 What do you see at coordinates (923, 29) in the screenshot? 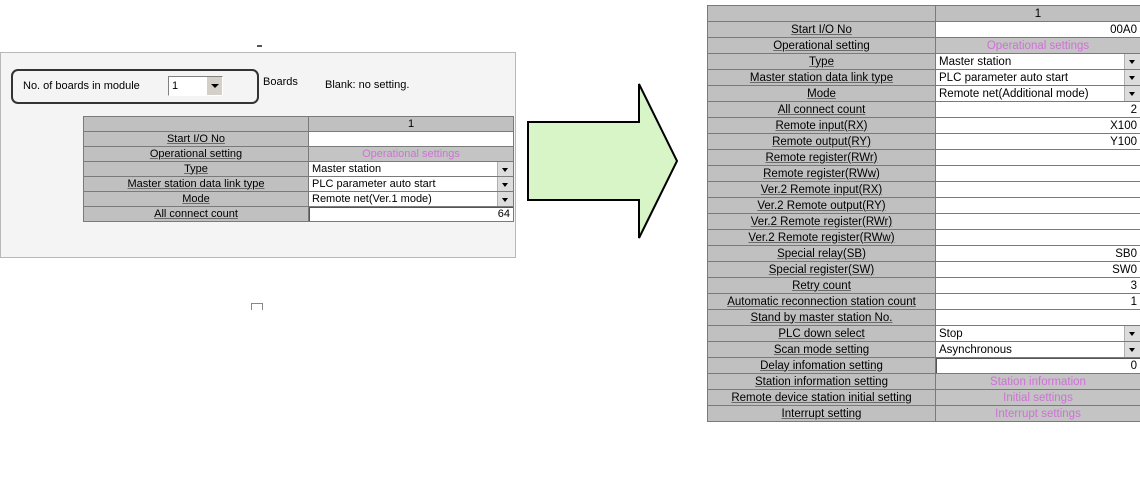
I see `table-row: Start I/O No 00A0` at bounding box center [923, 29].